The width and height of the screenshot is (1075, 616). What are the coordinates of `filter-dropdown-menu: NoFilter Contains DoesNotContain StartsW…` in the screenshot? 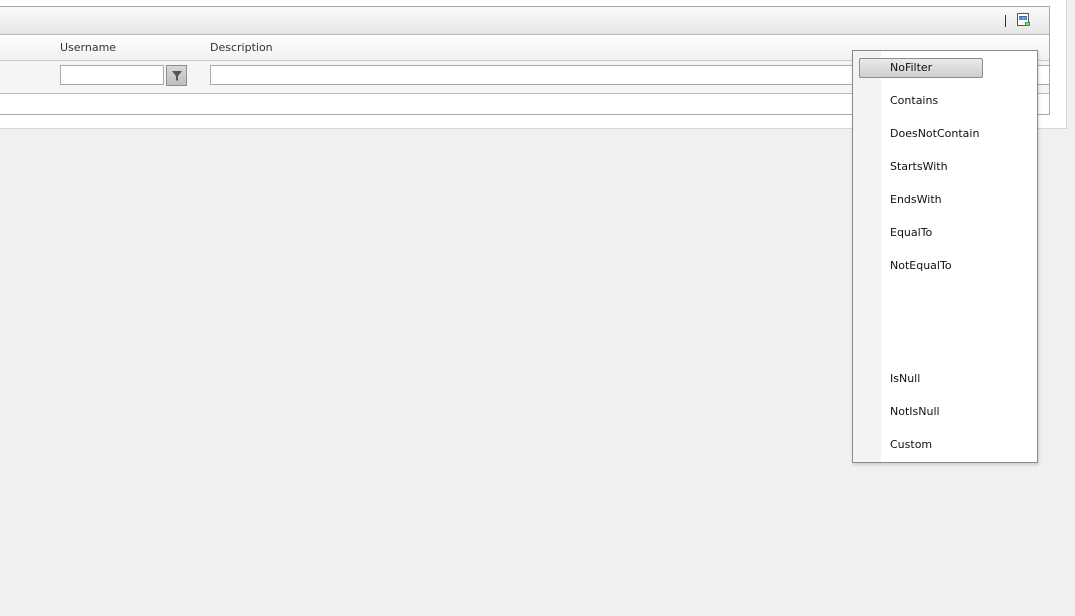 It's located at (945, 256).